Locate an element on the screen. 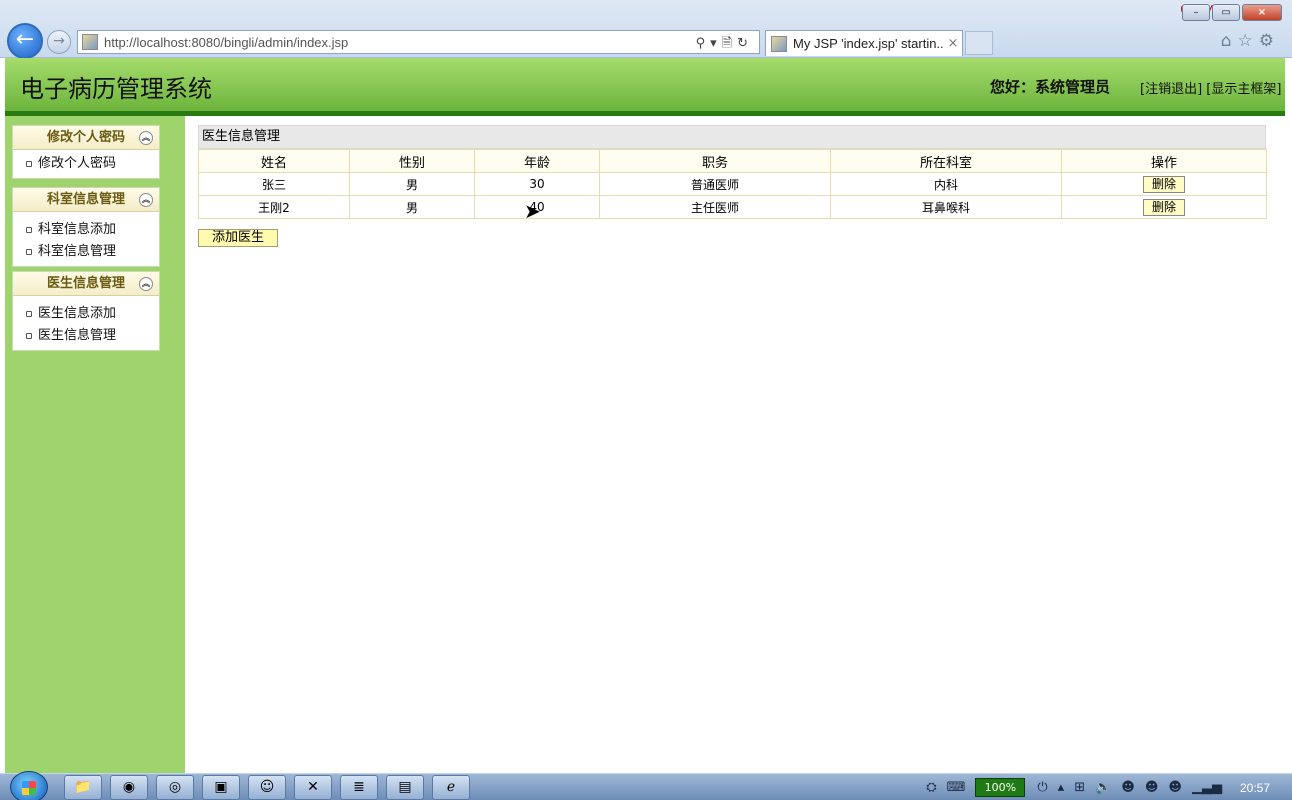 The width and height of the screenshot is (1292, 800). cell-title: 主任医师 is located at coordinates (715, 207).